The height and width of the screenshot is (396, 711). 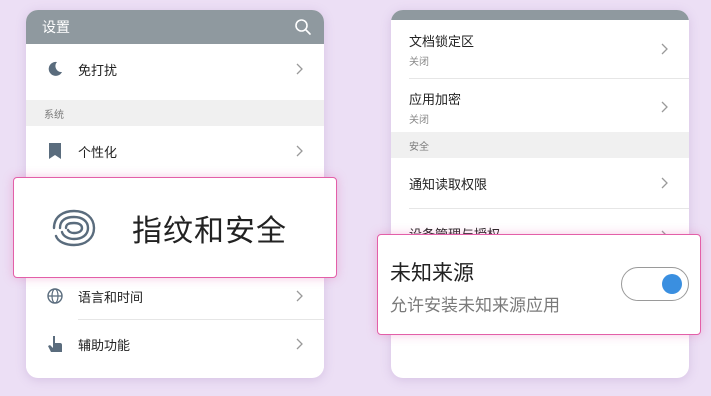 I want to click on globe-icon, so click(x=55, y=296).